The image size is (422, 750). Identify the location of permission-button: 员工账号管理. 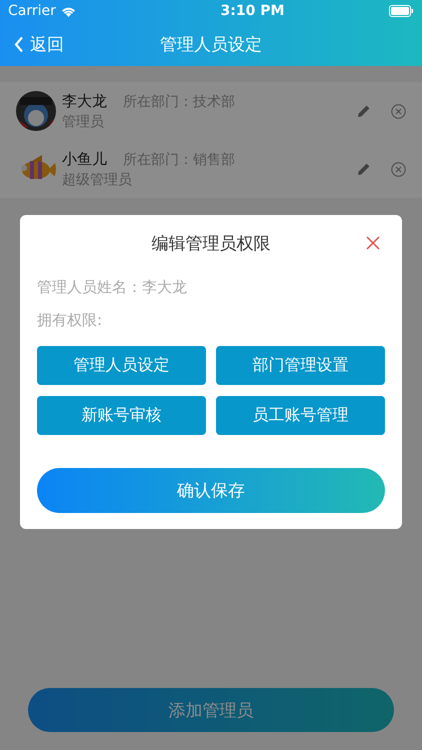
(300, 415).